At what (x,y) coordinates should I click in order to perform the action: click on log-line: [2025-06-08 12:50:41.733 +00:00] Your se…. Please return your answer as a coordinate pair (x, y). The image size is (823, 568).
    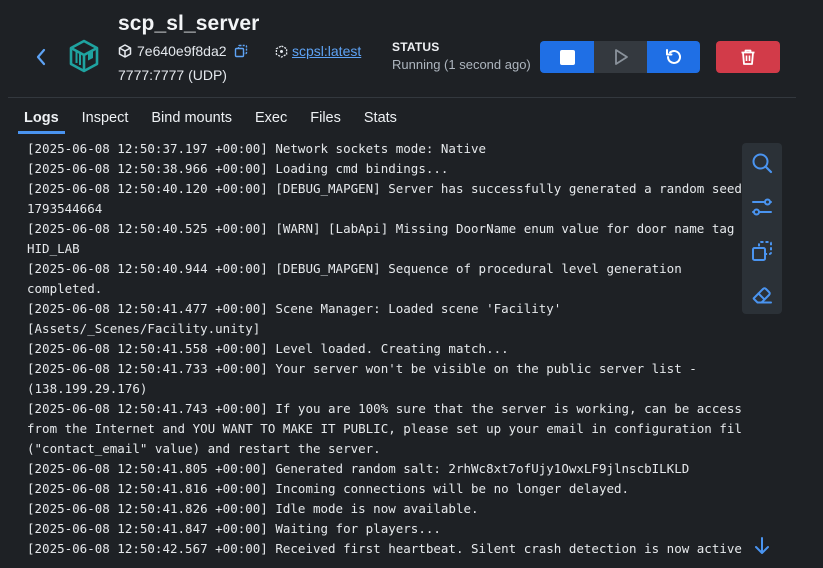
    Looking at the image, I should click on (362, 368).